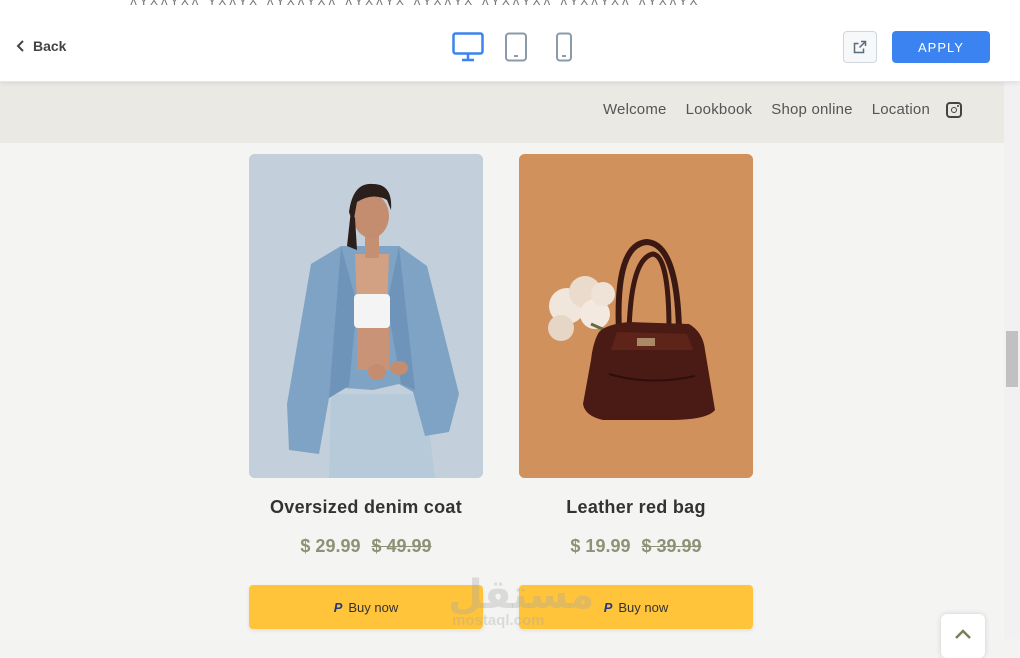  What do you see at coordinates (600, 546) in the screenshot?
I see `product-price: $ 19.99` at bounding box center [600, 546].